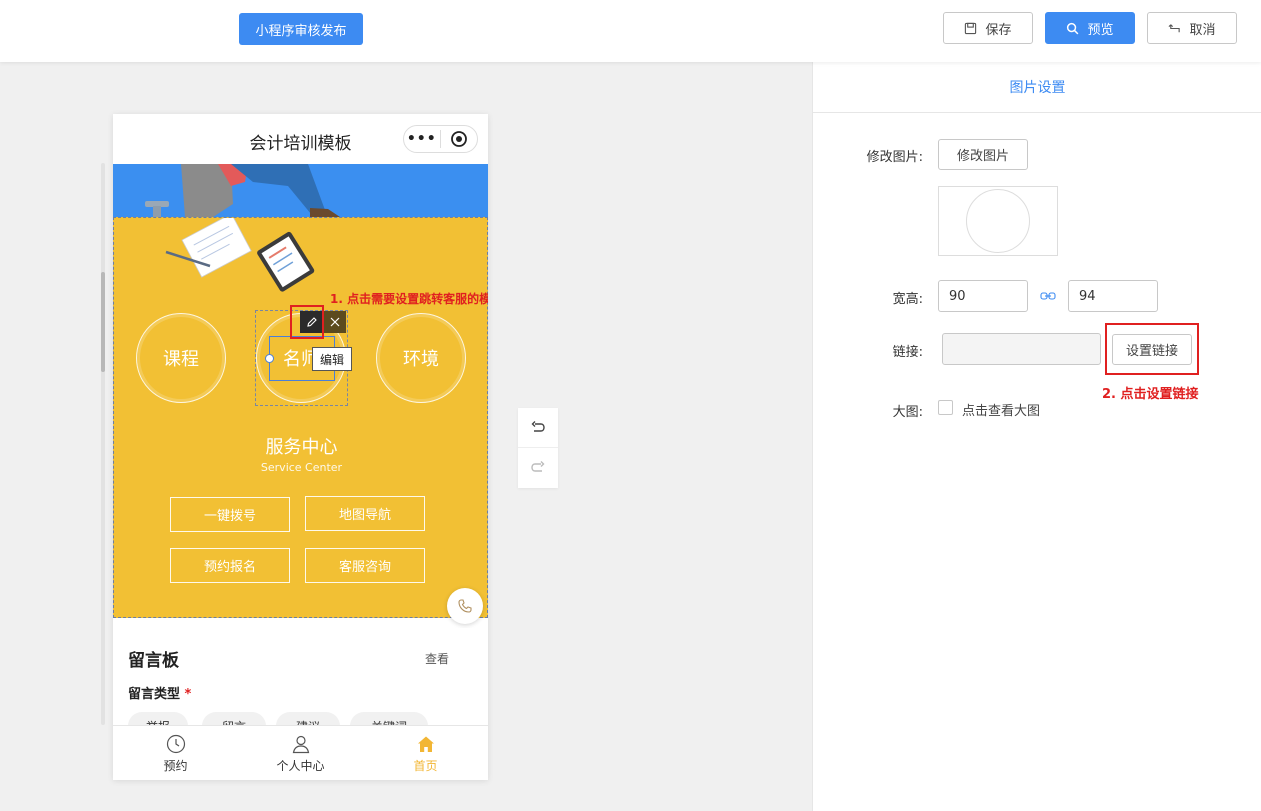 This screenshot has height=811, width=1261. I want to click on service-subtitle: Service Center, so click(301, 467).